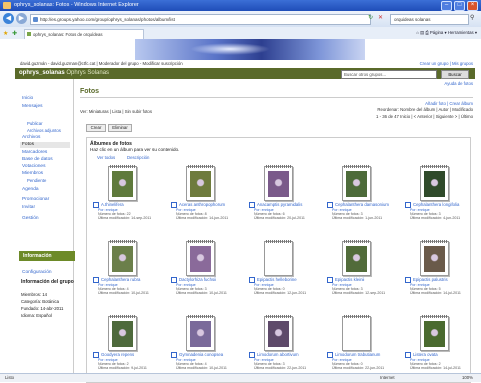 The image size is (481, 383). I want to click on sidebar-item-publicar: Publicar, so click(35, 123).